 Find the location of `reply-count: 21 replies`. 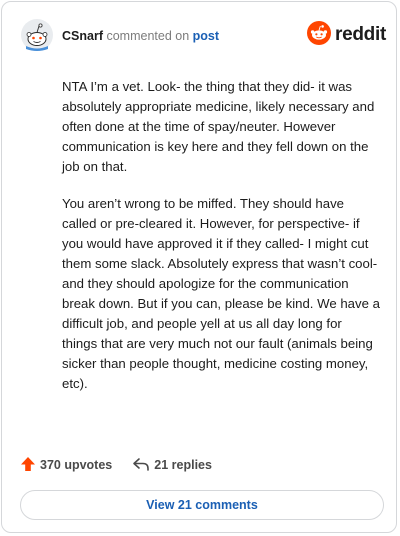

reply-count: 21 replies is located at coordinates (183, 465).